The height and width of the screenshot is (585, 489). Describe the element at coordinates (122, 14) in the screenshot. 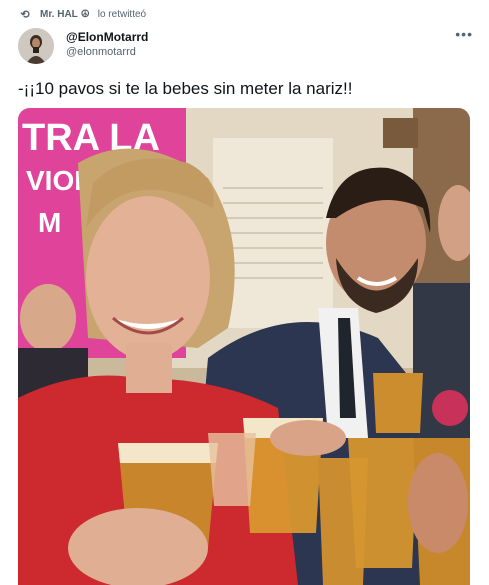

I see `retweet-action-text: lo retwitteó` at that location.